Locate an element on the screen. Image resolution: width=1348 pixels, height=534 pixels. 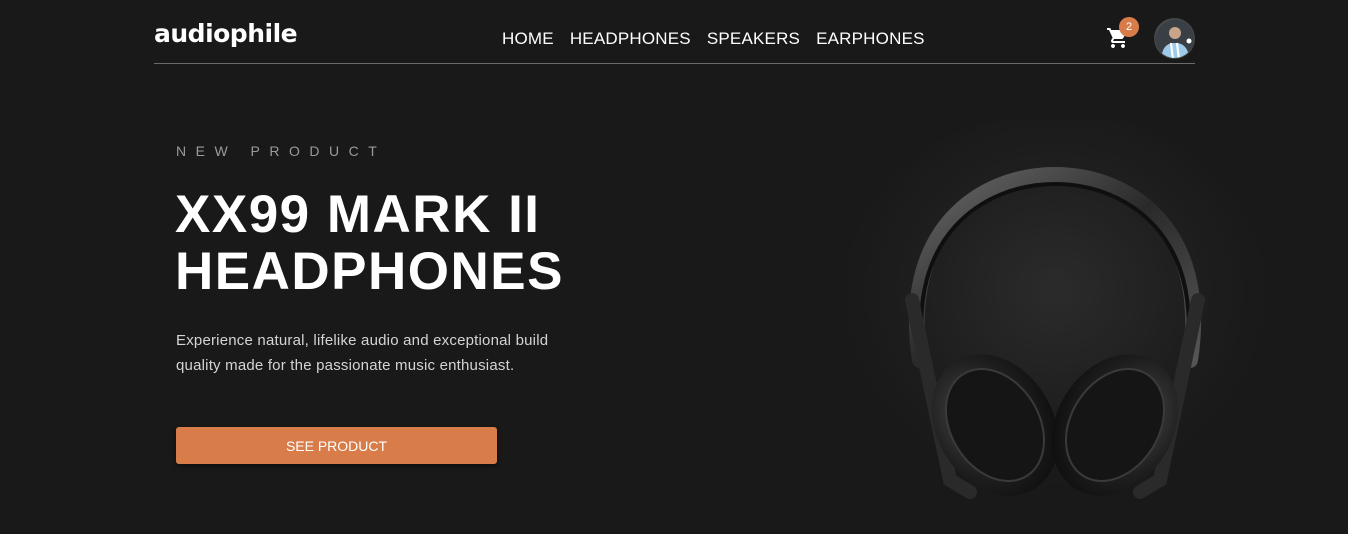
user-avatar is located at coordinates (1174, 38).